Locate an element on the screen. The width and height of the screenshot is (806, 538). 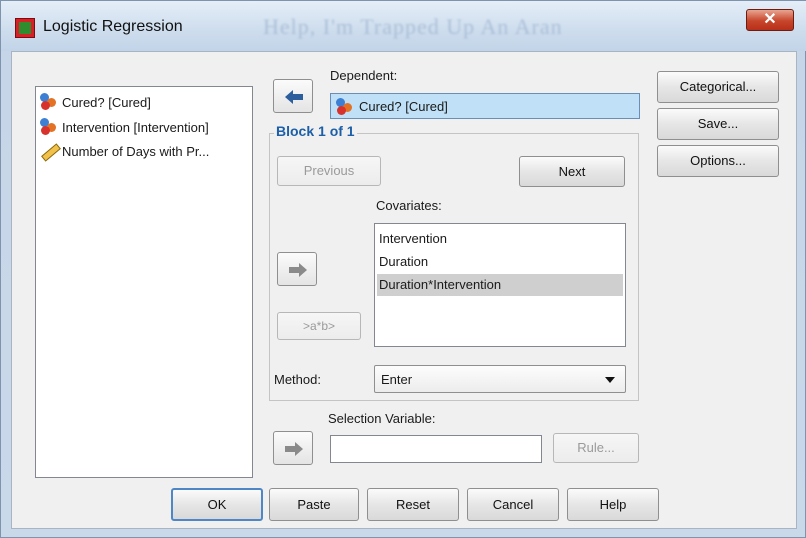
cancel-button: Cancel is located at coordinates (513, 504).